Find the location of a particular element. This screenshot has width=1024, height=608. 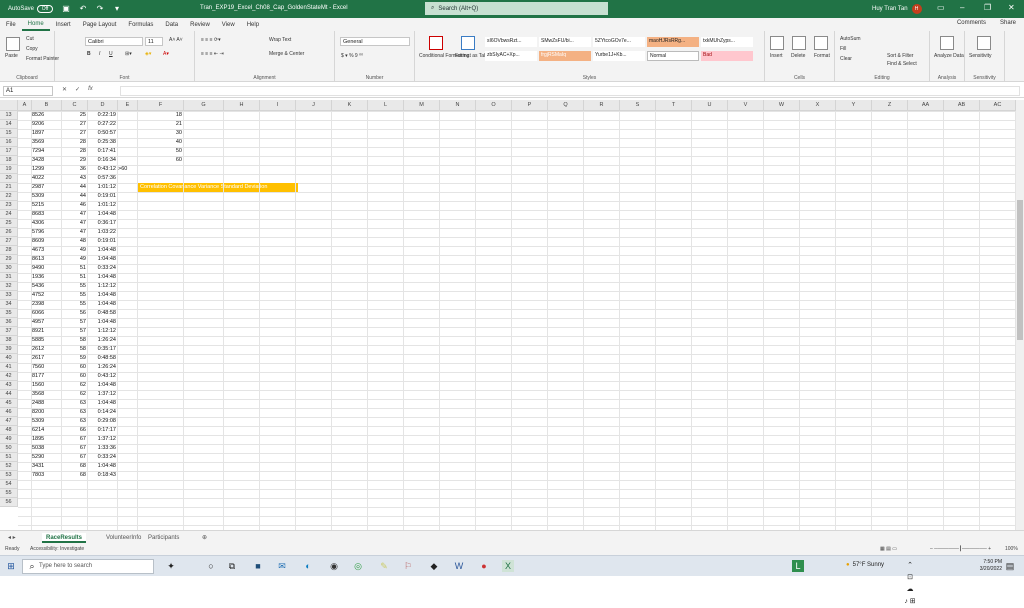

cell-bib-number: 5885 is located at coordinates (46, 340).